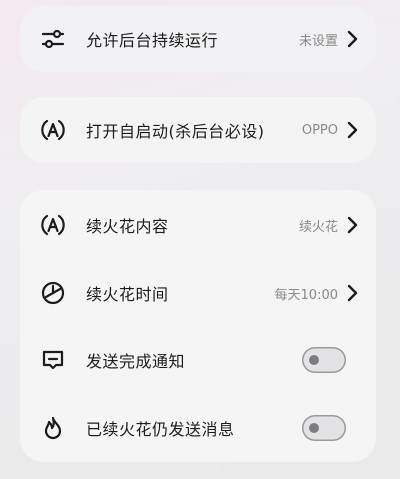 Image resolution: width=400 pixels, height=479 pixels. I want to click on background-run-row: 允许后台持续运行 未设置, so click(198, 39).